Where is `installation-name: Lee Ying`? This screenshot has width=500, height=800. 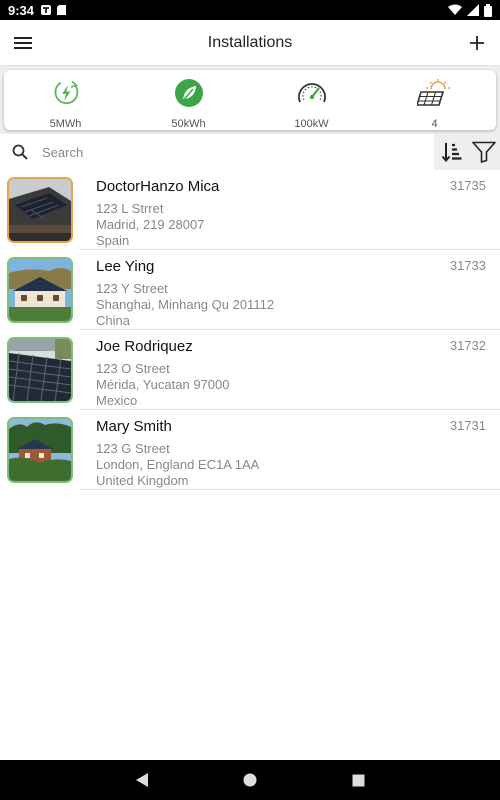
installation-name: Lee Ying is located at coordinates (125, 266).